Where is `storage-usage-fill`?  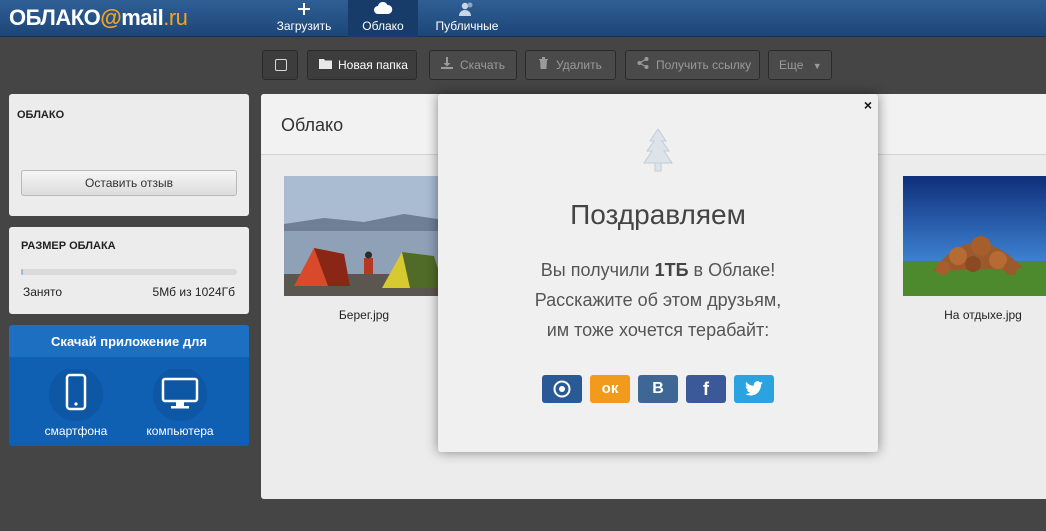 storage-usage-fill is located at coordinates (22, 272).